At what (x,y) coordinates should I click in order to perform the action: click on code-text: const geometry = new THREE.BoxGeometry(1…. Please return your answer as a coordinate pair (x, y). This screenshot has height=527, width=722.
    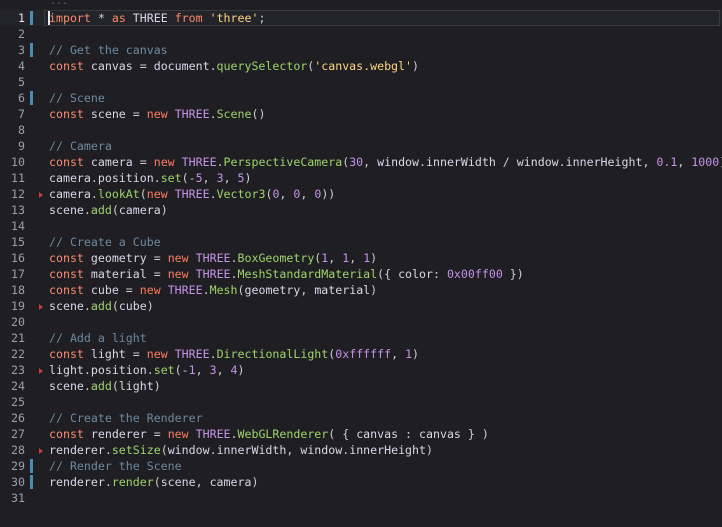
    Looking at the image, I should click on (213, 258).